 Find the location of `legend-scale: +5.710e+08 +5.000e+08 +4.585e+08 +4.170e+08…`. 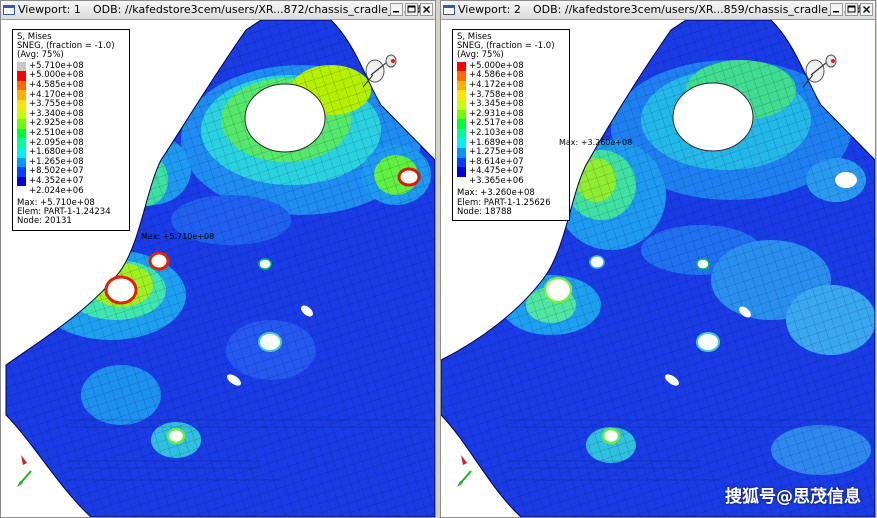

legend-scale: +5.710e+08 +5.000e+08 +4.585e+08 +4.170e+08… is located at coordinates (71, 128).